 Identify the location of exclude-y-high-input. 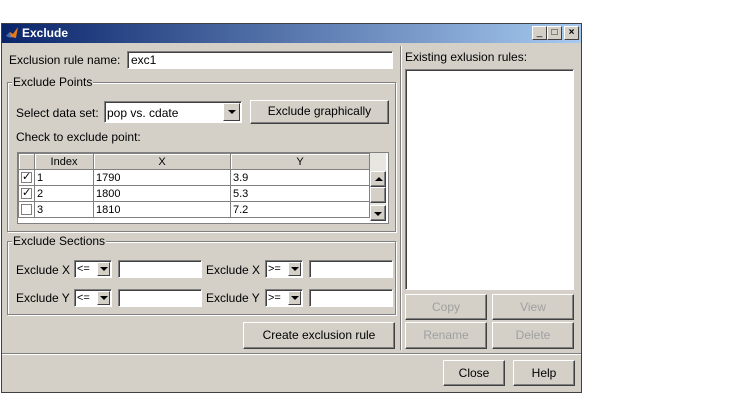
(351, 298).